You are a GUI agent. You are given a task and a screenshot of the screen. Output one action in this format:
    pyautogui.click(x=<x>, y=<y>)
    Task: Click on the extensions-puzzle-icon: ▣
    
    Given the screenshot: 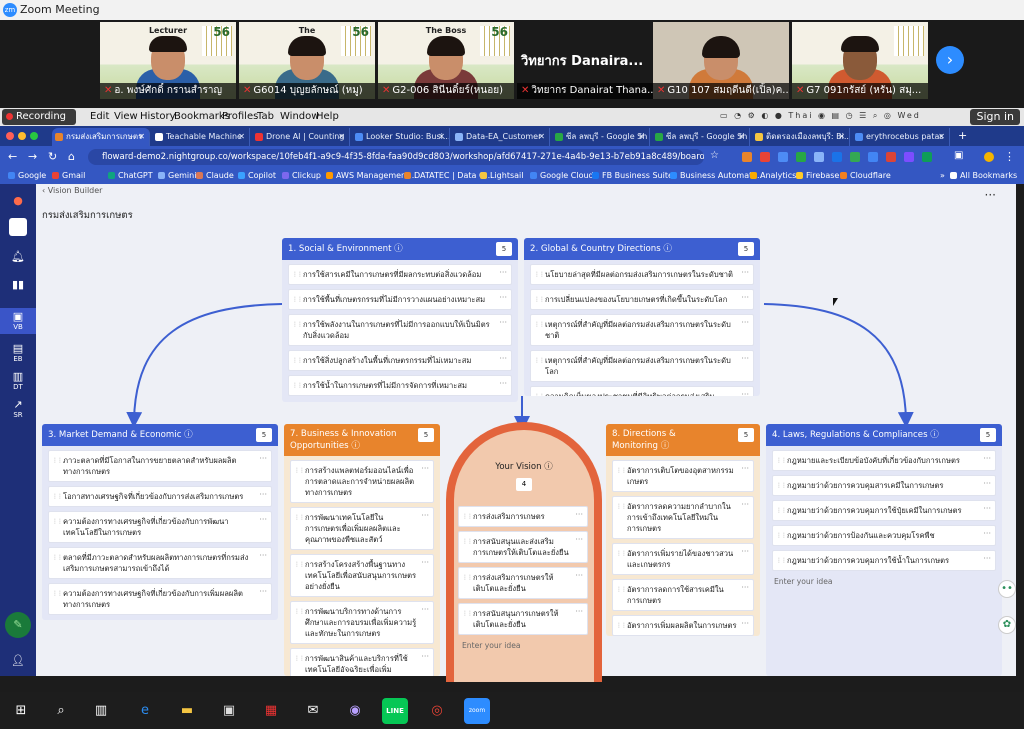 What is the action you would take?
    pyautogui.click(x=958, y=155)
    